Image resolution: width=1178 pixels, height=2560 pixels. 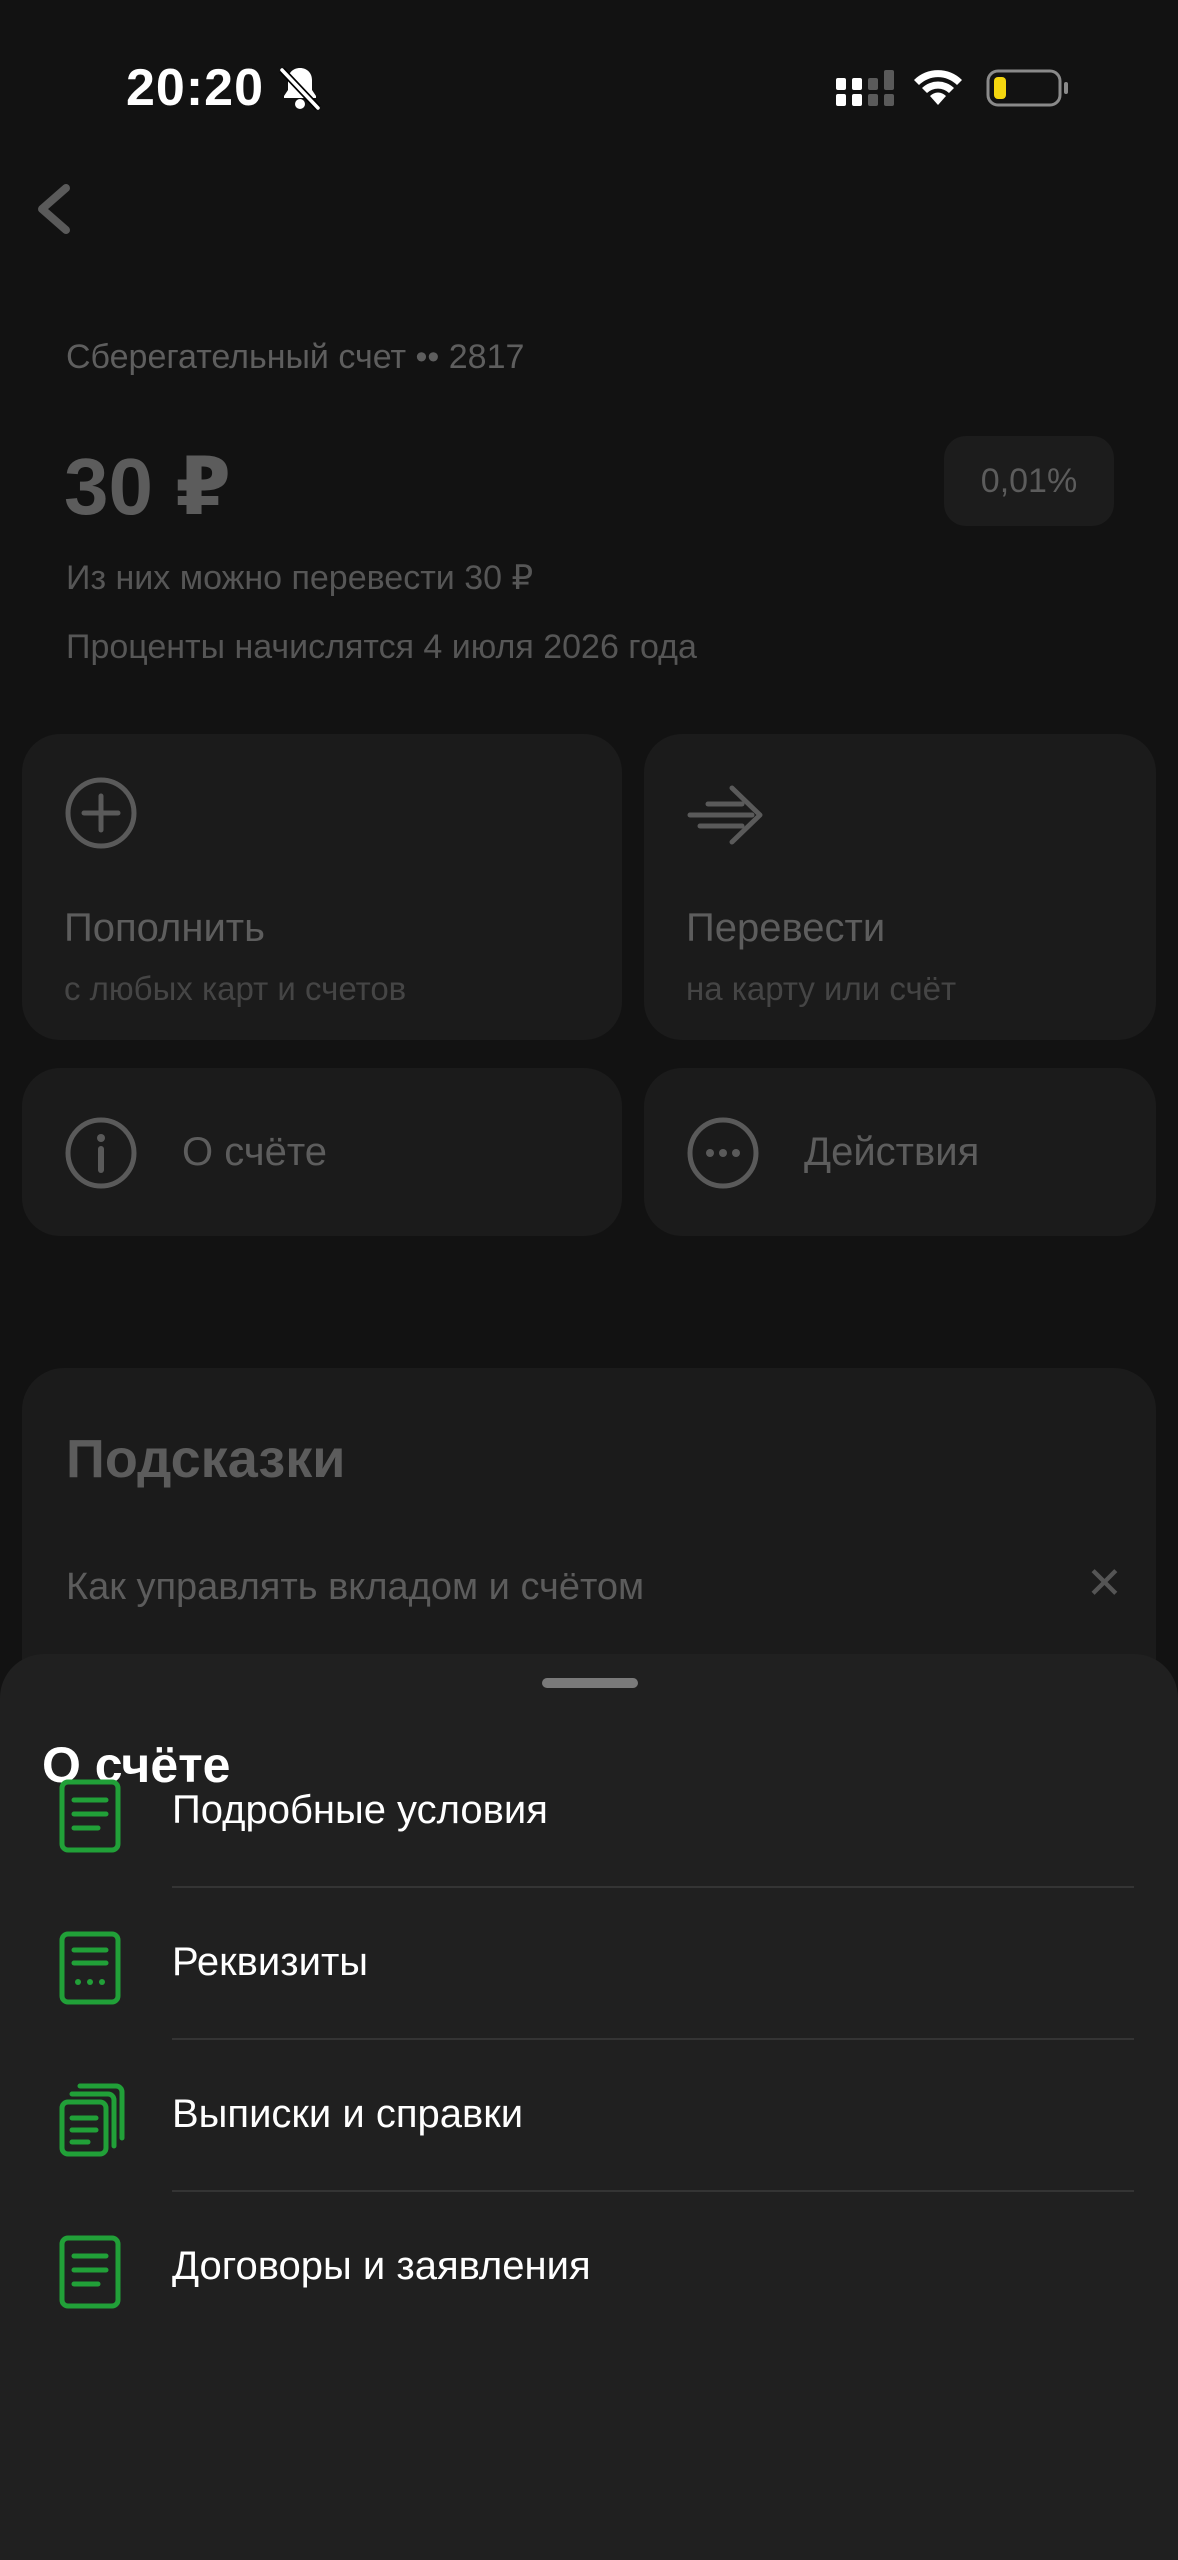 What do you see at coordinates (101, 1153) in the screenshot?
I see `info-icon` at bounding box center [101, 1153].